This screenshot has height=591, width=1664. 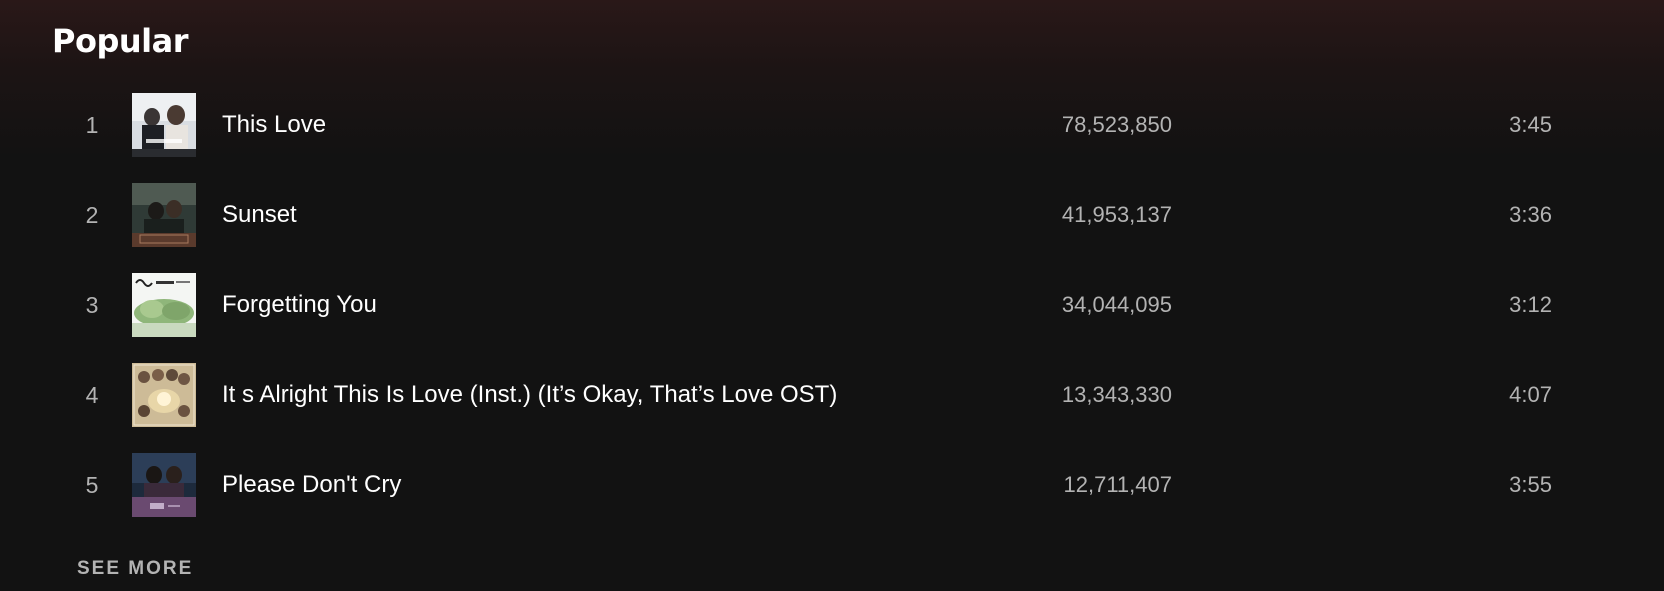 I want to click on track-play-count: 13,343,330, so click(x=1116, y=394).